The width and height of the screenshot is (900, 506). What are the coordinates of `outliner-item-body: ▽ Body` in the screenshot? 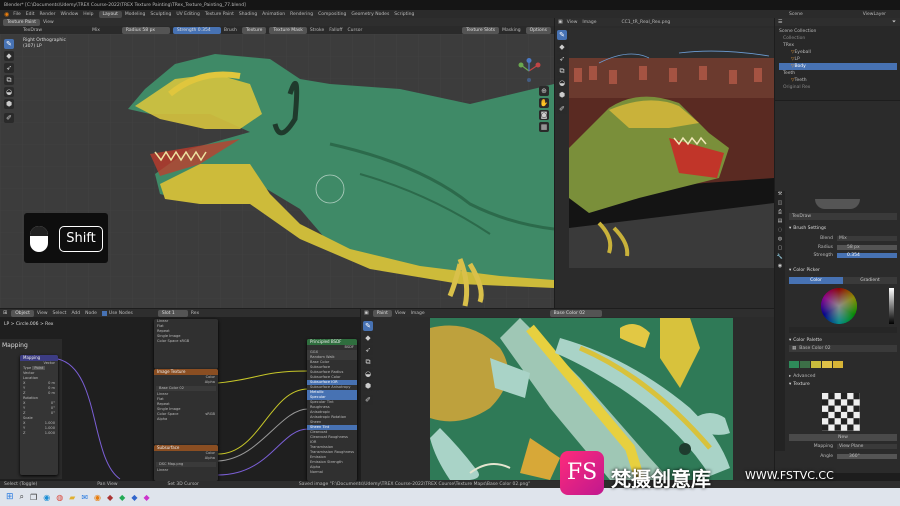 It's located at (838, 66).